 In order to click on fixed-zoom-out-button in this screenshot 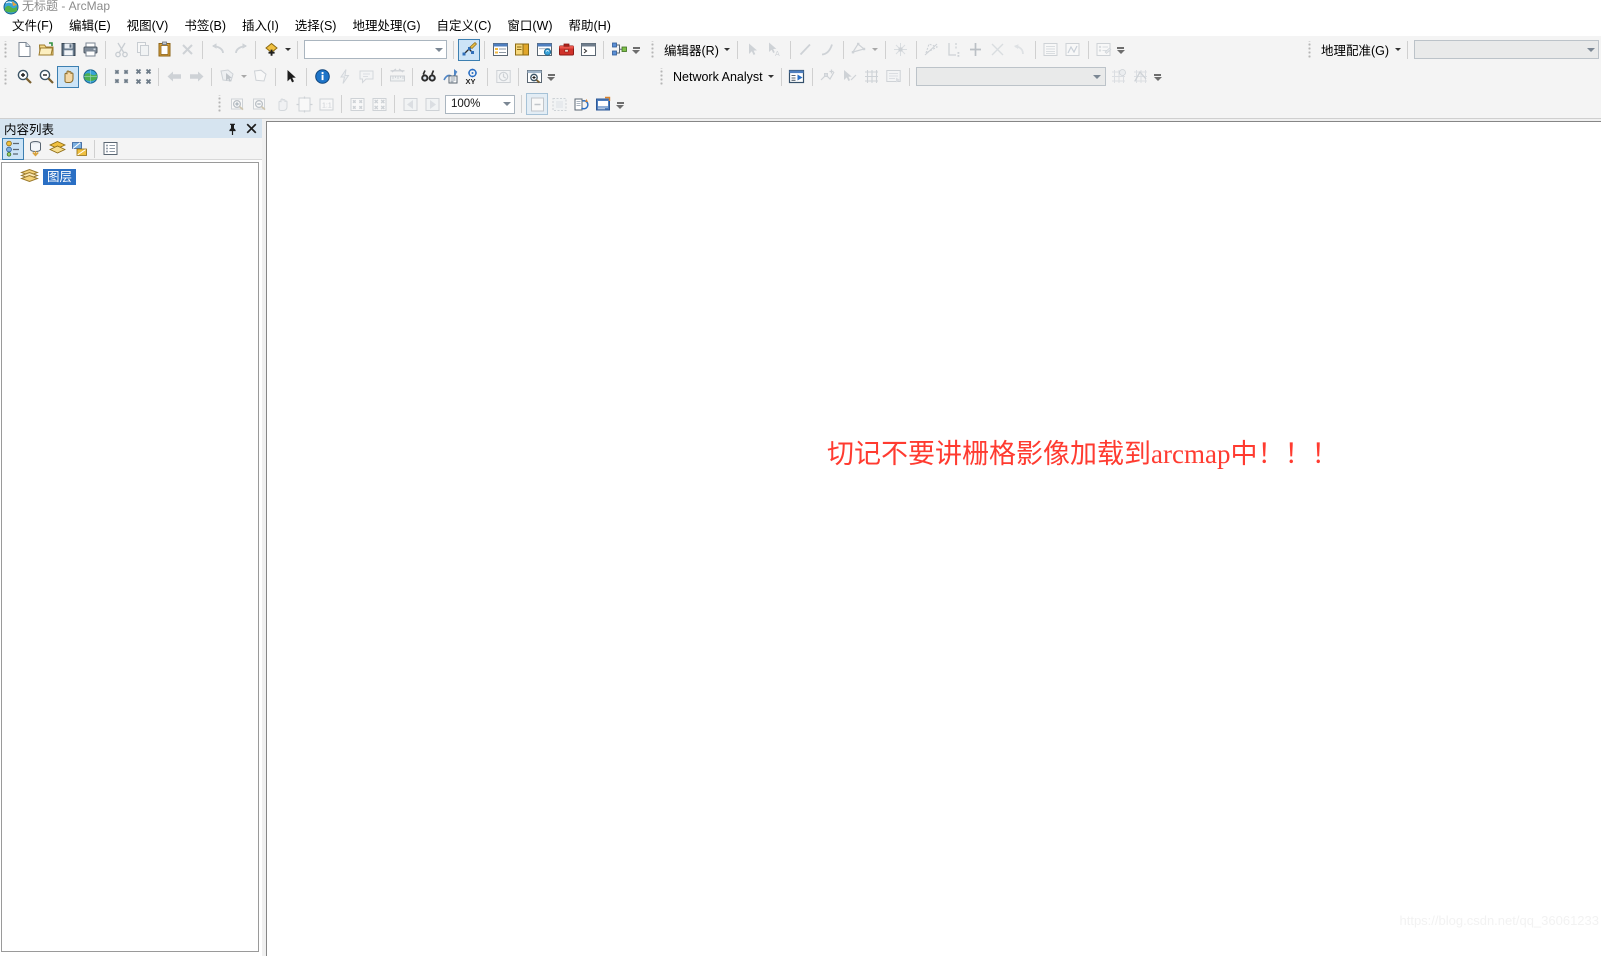, I will do `click(143, 77)`.